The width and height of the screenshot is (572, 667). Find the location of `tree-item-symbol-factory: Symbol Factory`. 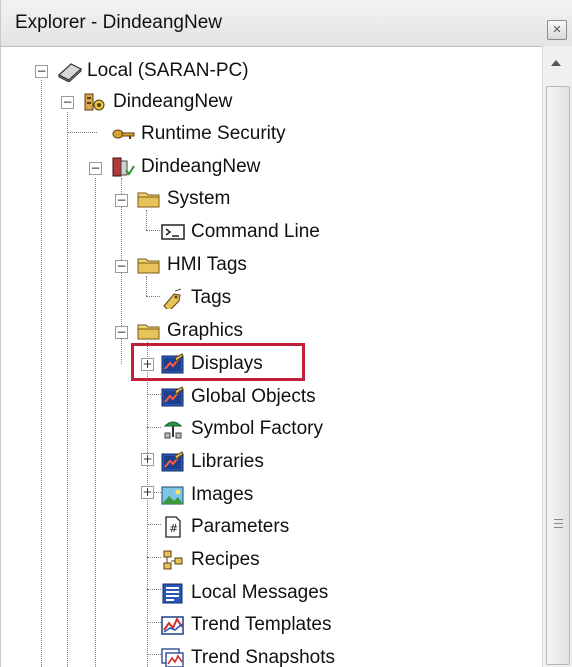

tree-item-symbol-factory: Symbol Factory is located at coordinates (242, 429).